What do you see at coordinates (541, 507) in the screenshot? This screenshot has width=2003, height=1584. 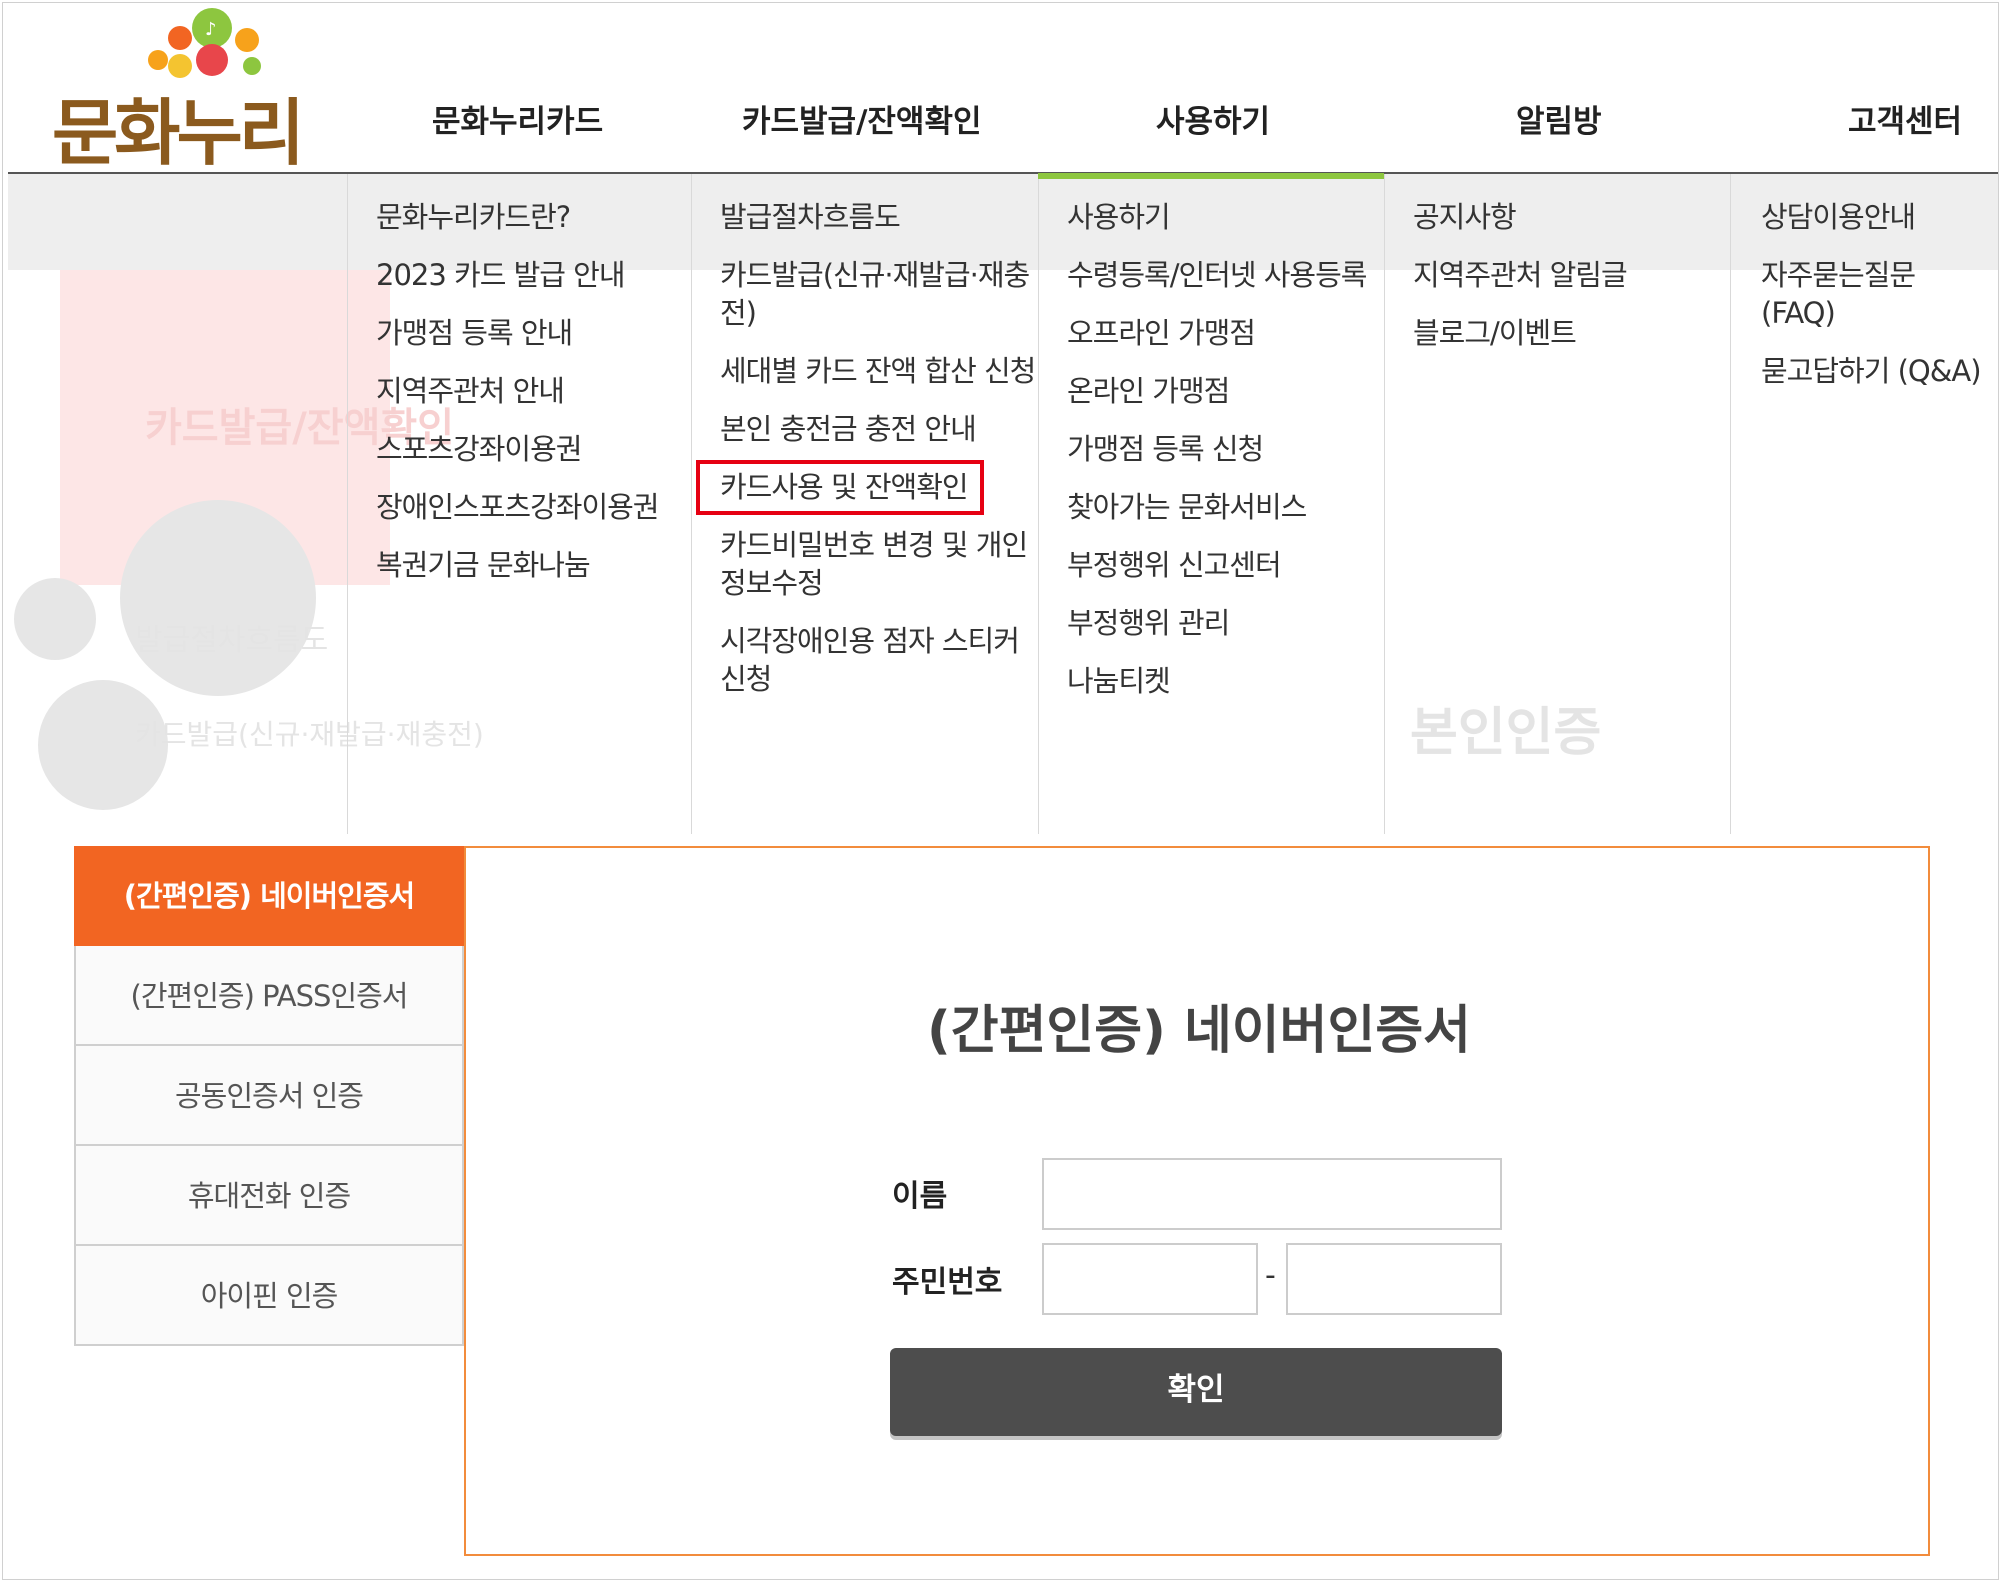 I see `menu-item: 장애인스포츠강좌이용권` at bounding box center [541, 507].